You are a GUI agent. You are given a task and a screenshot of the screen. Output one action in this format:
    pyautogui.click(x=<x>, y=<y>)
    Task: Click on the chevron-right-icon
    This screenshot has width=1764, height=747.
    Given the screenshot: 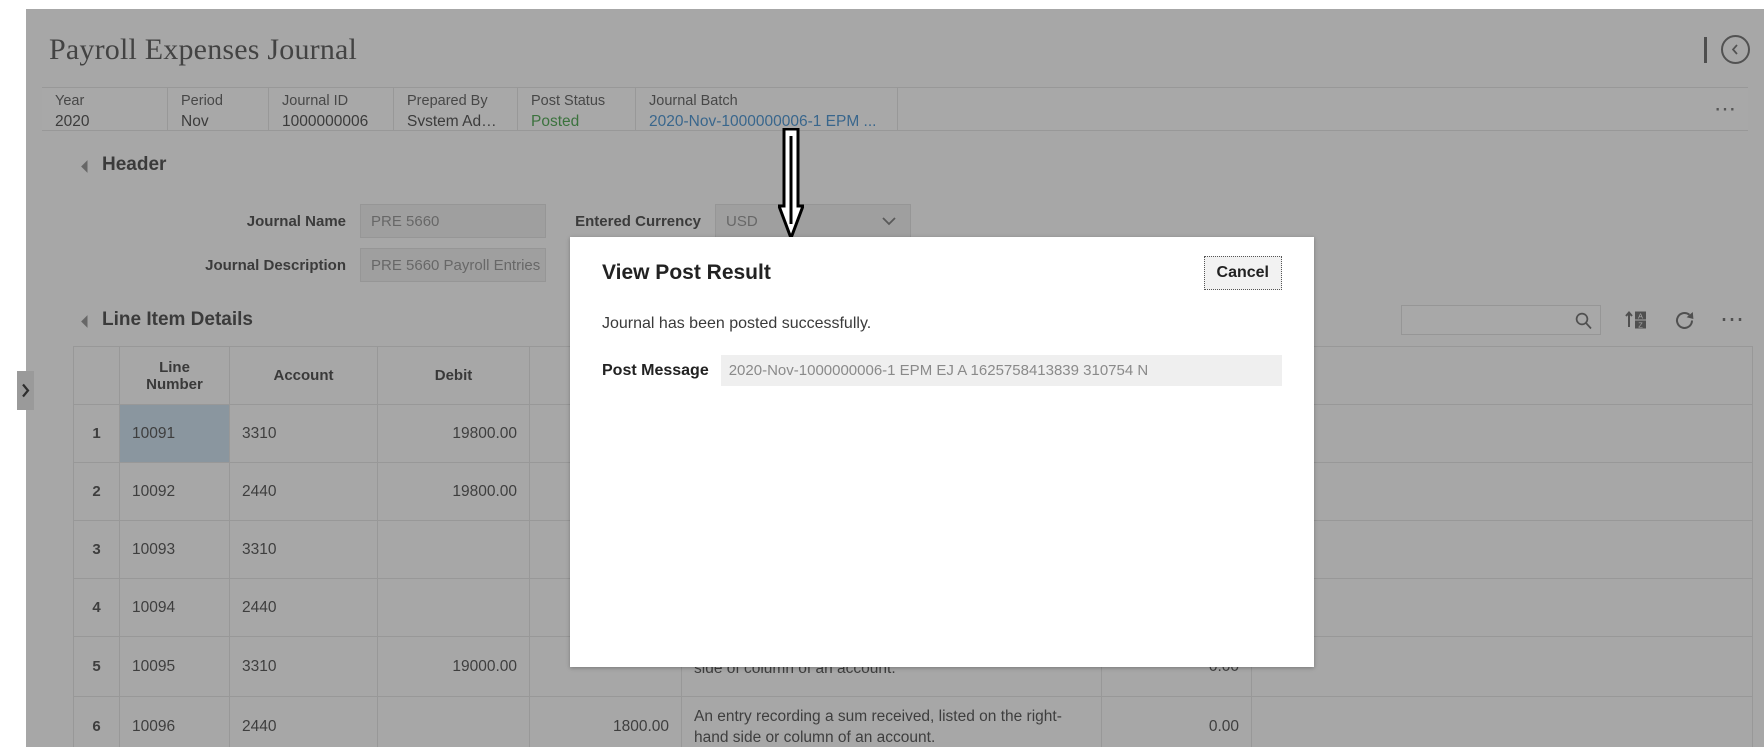 What is the action you would take?
    pyautogui.click(x=26, y=390)
    